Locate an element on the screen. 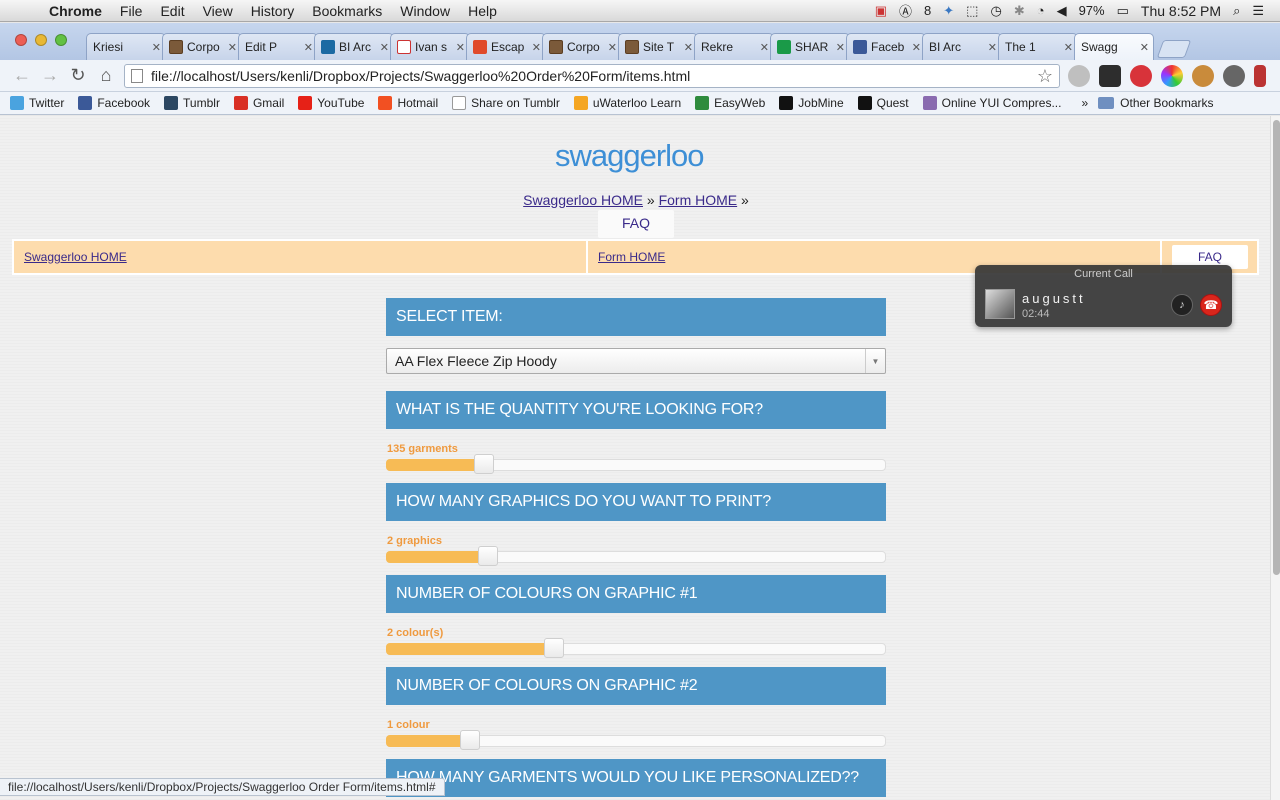 The height and width of the screenshot is (800, 1280). hang-up-icon: ☎ is located at coordinates (1211, 305).